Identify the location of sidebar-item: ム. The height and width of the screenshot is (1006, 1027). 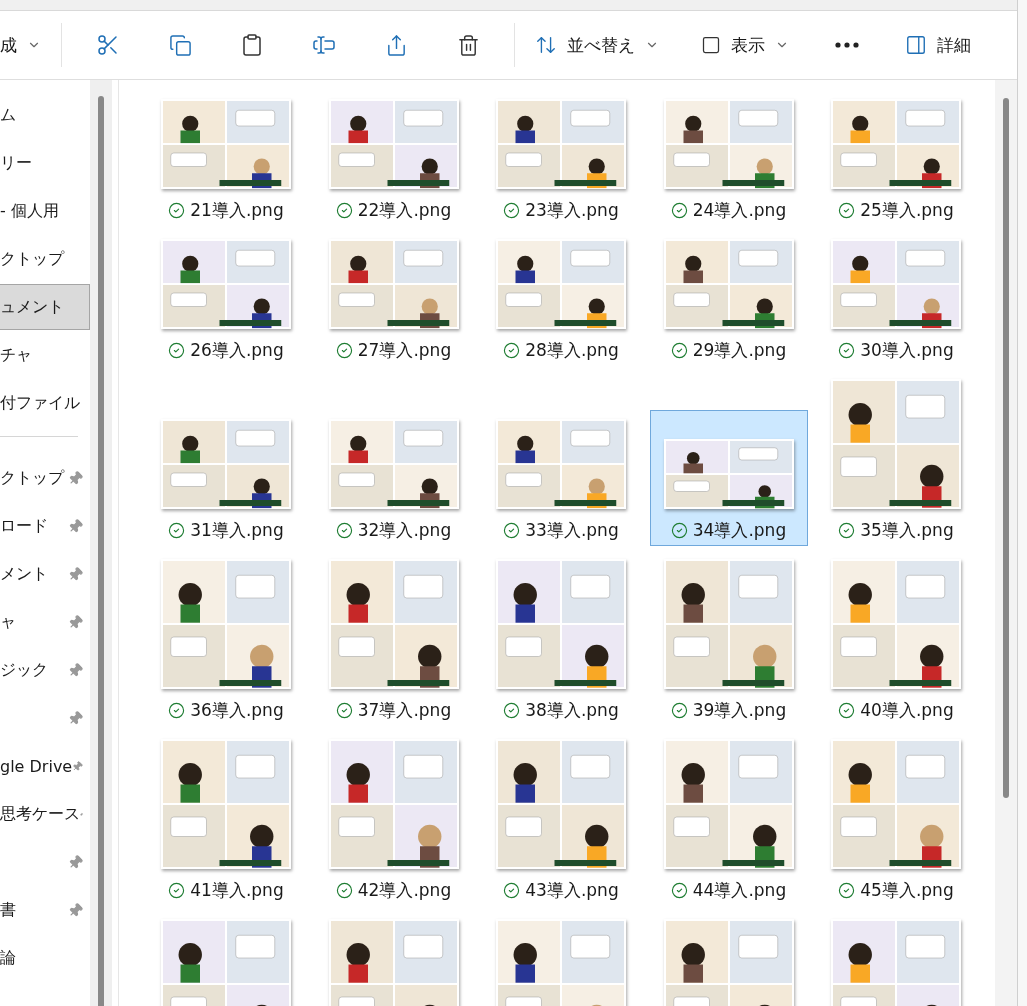
(45, 115).